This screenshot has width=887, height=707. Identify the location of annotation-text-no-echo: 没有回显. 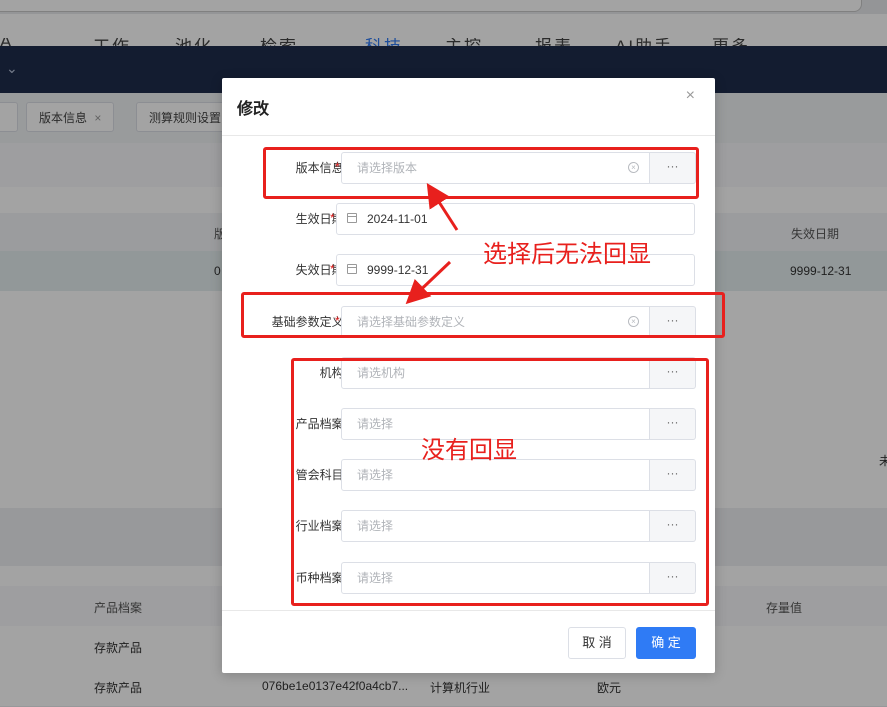
(469, 450).